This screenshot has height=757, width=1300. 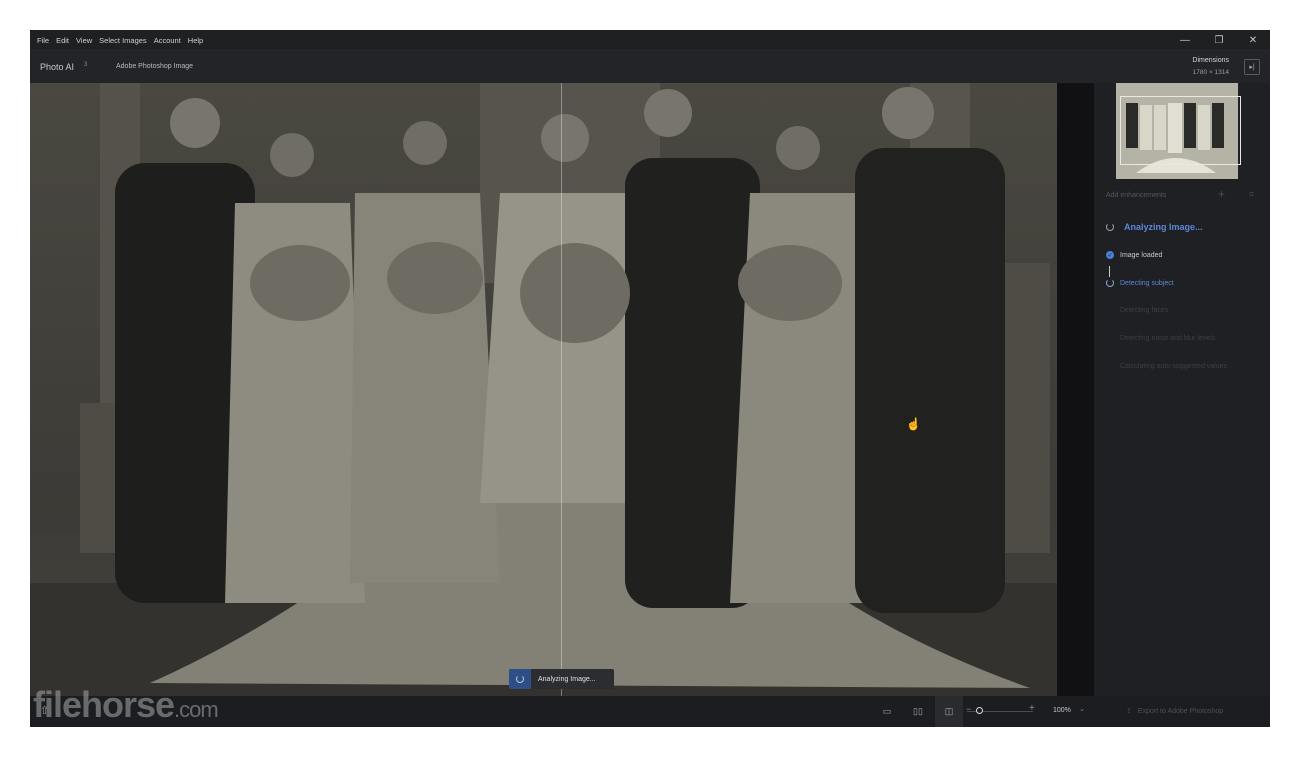 What do you see at coordinates (1253, 40) in the screenshot?
I see `close-button: ✕` at bounding box center [1253, 40].